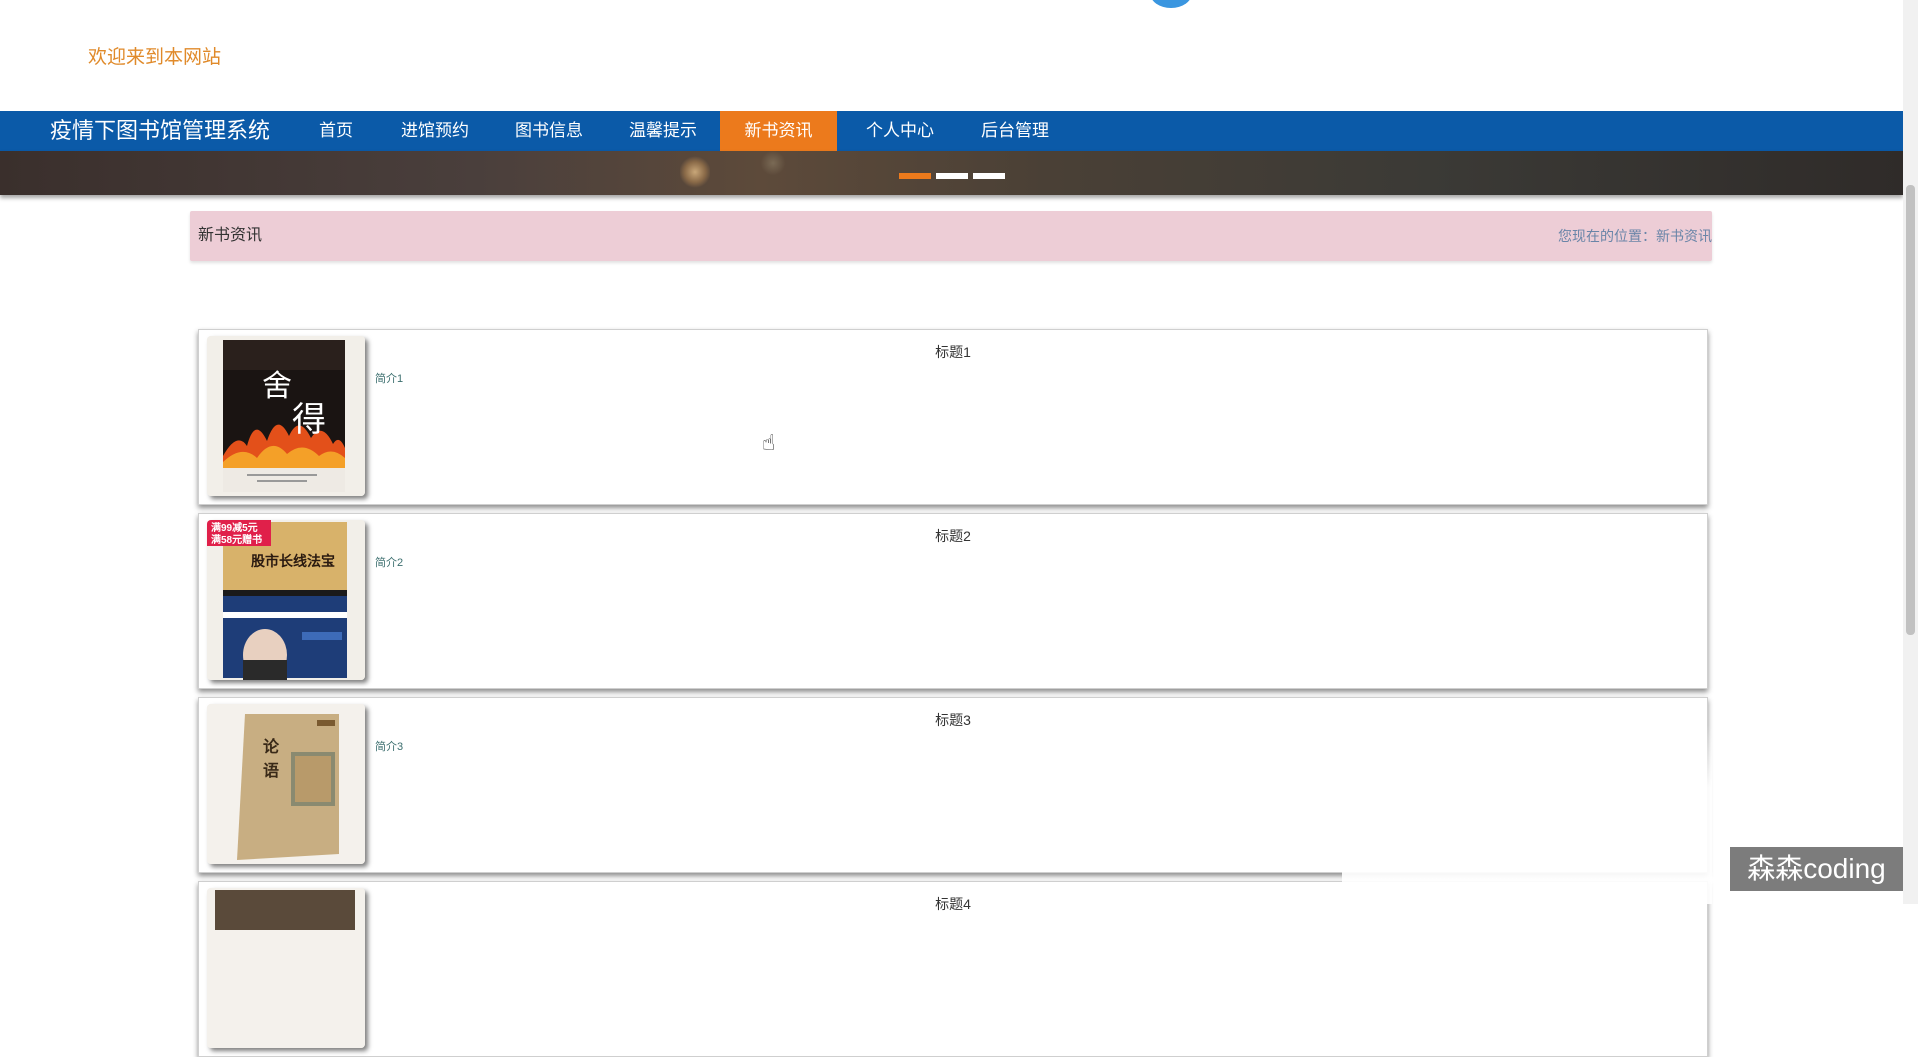  What do you see at coordinates (663, 131) in the screenshot?
I see `nav-item-tips: 温馨提示` at bounding box center [663, 131].